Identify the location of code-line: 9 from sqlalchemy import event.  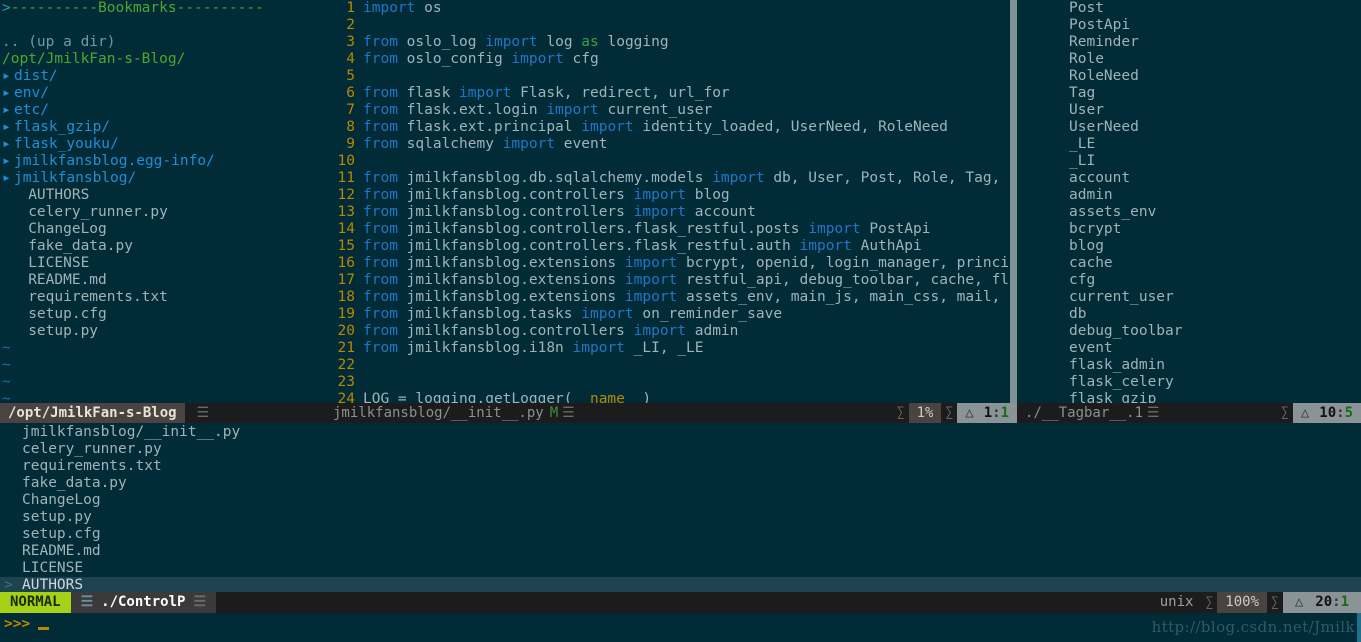
(667, 144).